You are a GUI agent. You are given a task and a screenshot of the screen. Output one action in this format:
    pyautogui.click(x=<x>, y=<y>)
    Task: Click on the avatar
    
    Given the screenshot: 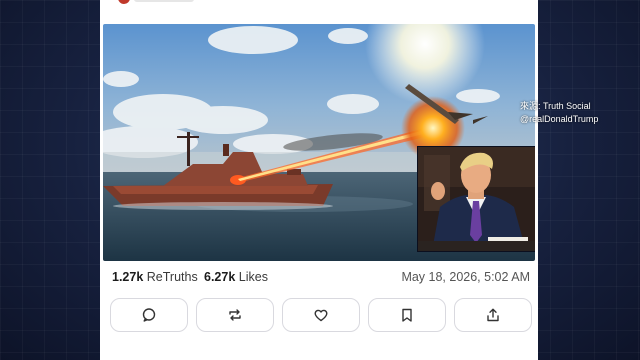 What is the action you would take?
    pyautogui.click(x=124, y=2)
    